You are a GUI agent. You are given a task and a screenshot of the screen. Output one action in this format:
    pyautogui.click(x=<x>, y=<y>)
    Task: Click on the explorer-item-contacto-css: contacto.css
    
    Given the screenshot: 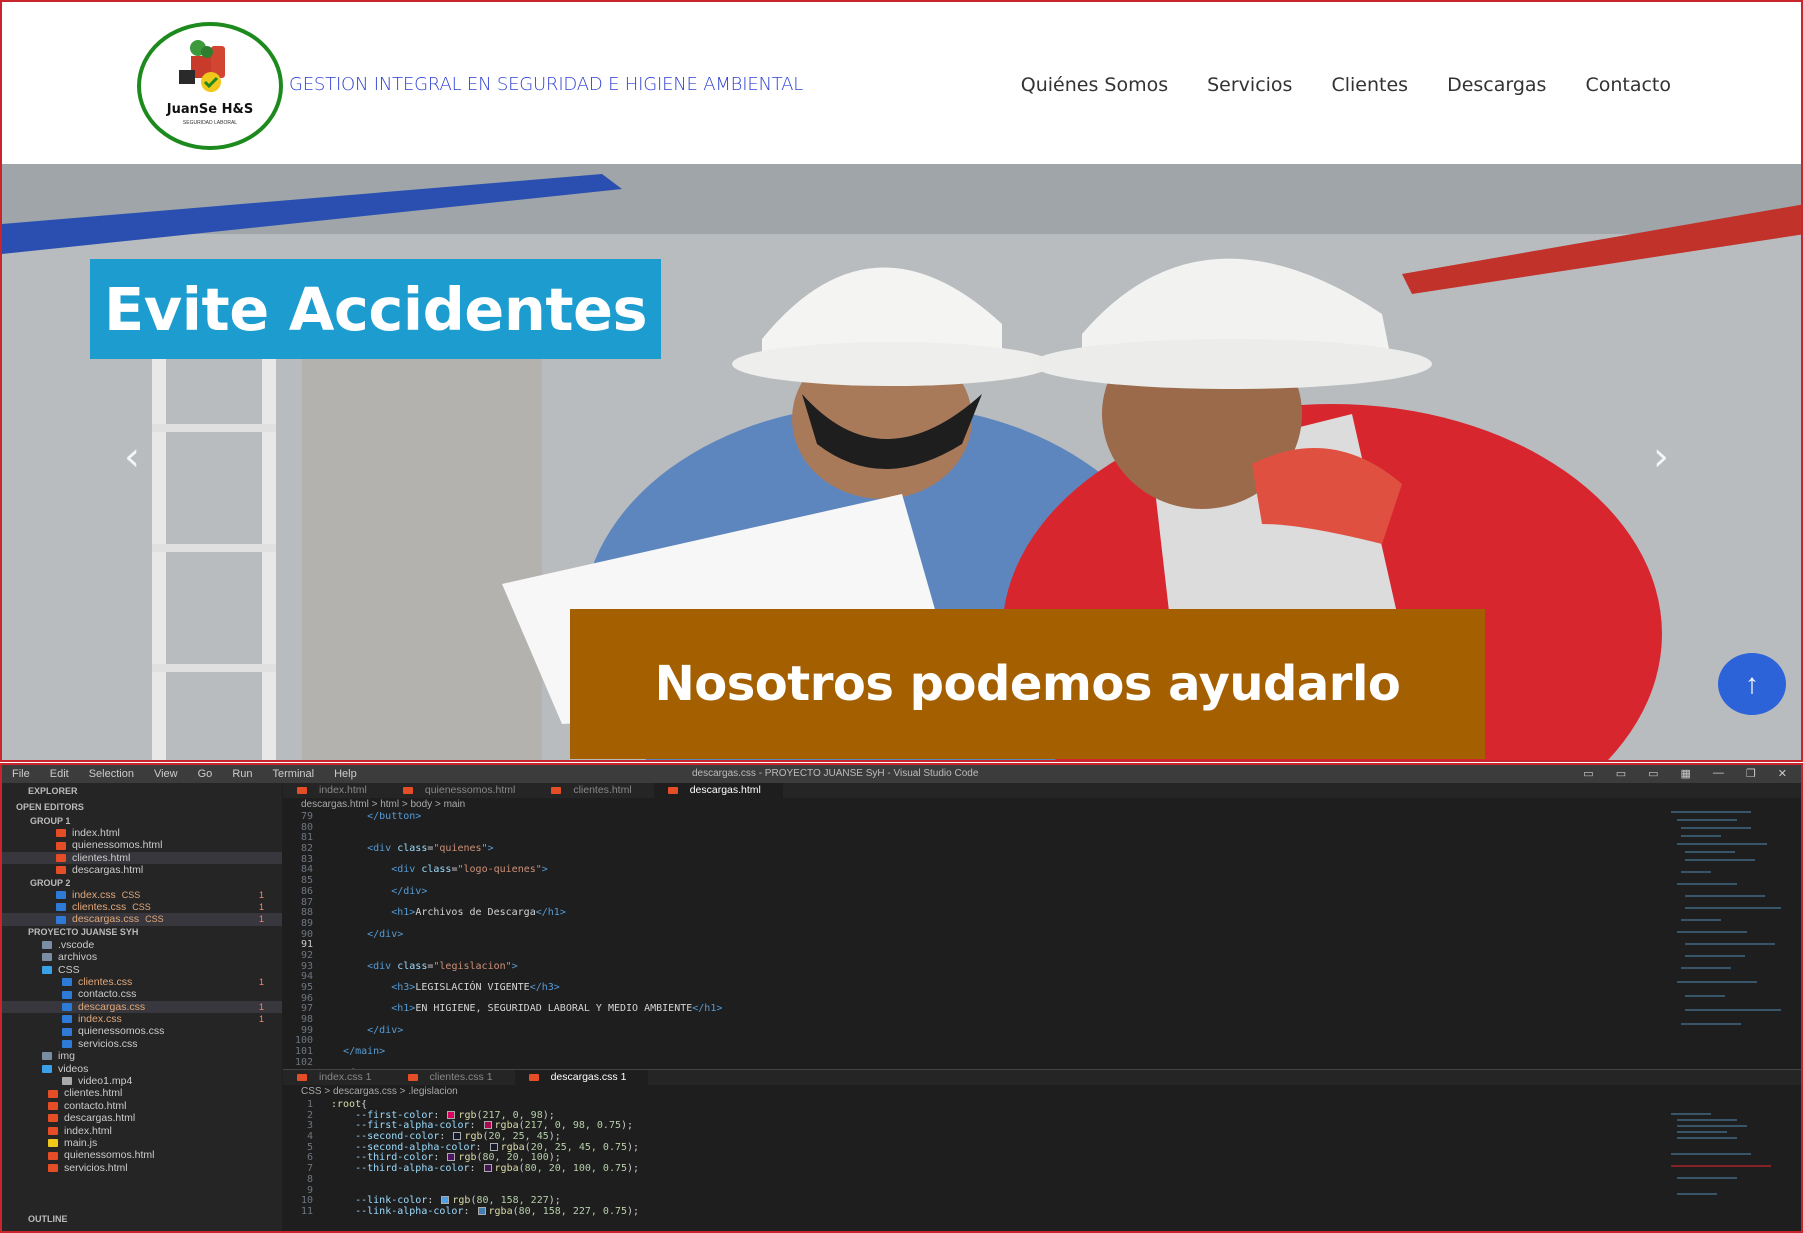 What is the action you would take?
    pyautogui.click(x=142, y=994)
    